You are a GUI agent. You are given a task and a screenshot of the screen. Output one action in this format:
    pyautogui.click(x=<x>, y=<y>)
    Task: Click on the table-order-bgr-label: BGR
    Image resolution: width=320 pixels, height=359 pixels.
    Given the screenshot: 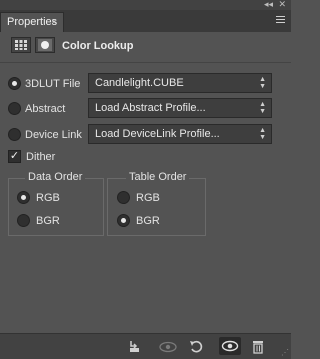 What is the action you would take?
    pyautogui.click(x=148, y=221)
    